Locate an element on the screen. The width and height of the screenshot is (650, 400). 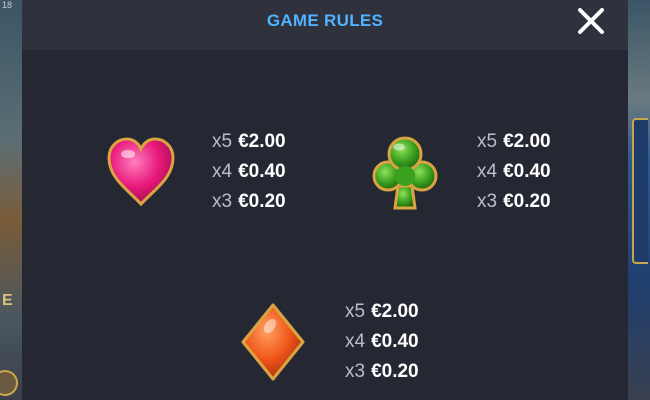
heart-symbol is located at coordinates (141, 174).